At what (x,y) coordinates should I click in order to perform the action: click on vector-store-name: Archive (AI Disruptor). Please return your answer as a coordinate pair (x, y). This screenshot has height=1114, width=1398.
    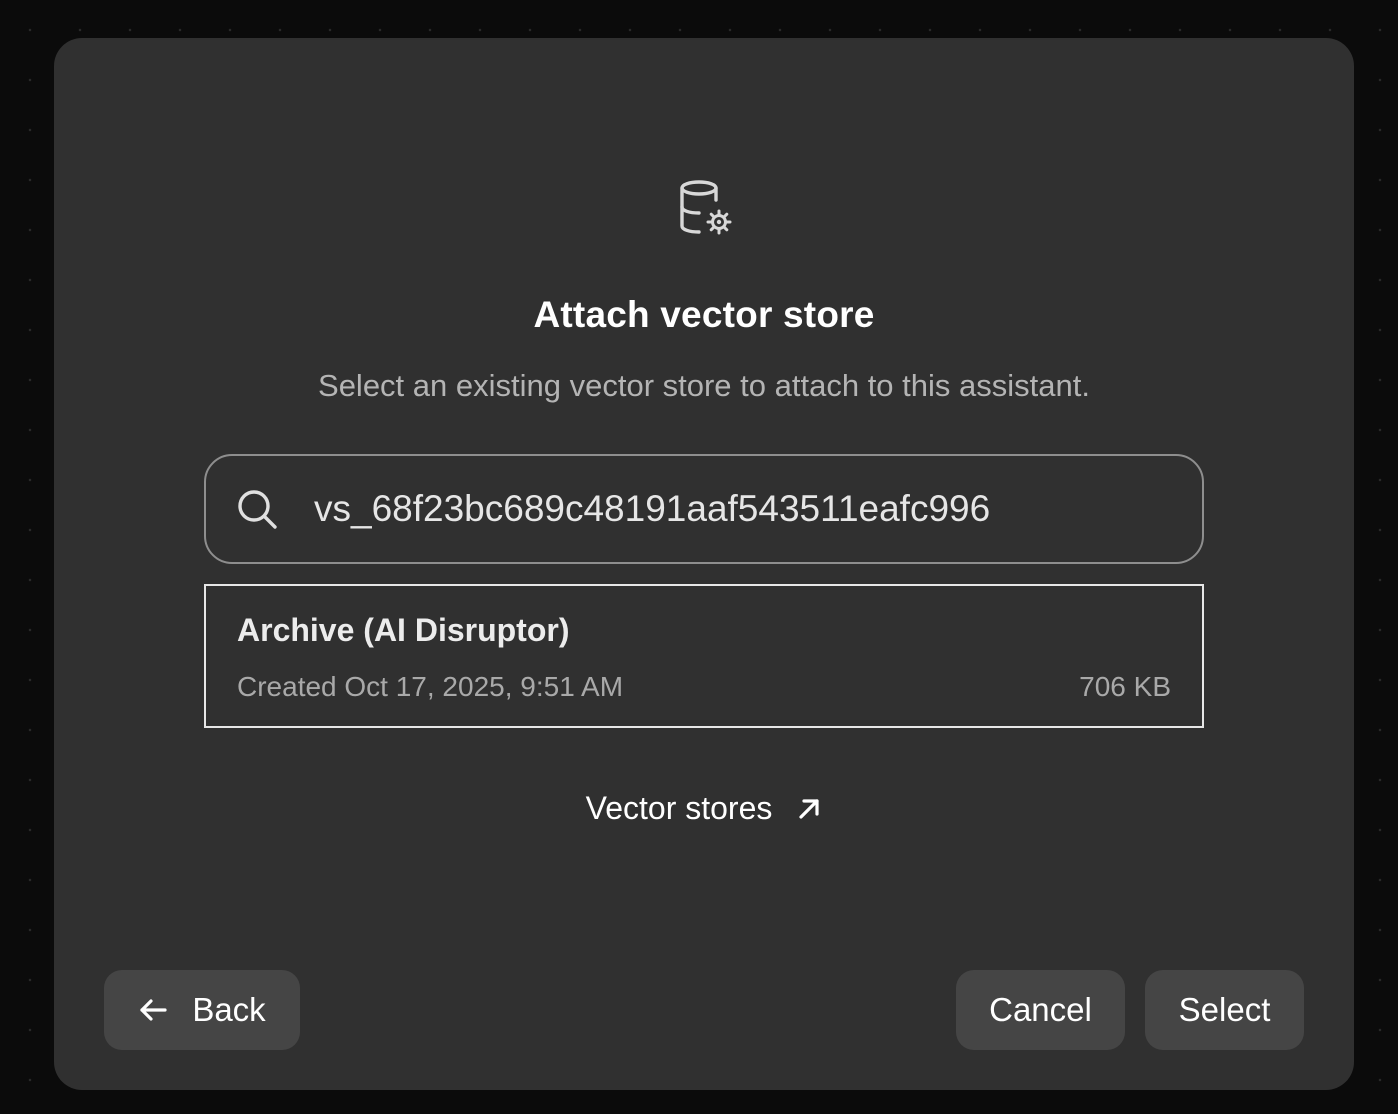
    Looking at the image, I should click on (403, 630).